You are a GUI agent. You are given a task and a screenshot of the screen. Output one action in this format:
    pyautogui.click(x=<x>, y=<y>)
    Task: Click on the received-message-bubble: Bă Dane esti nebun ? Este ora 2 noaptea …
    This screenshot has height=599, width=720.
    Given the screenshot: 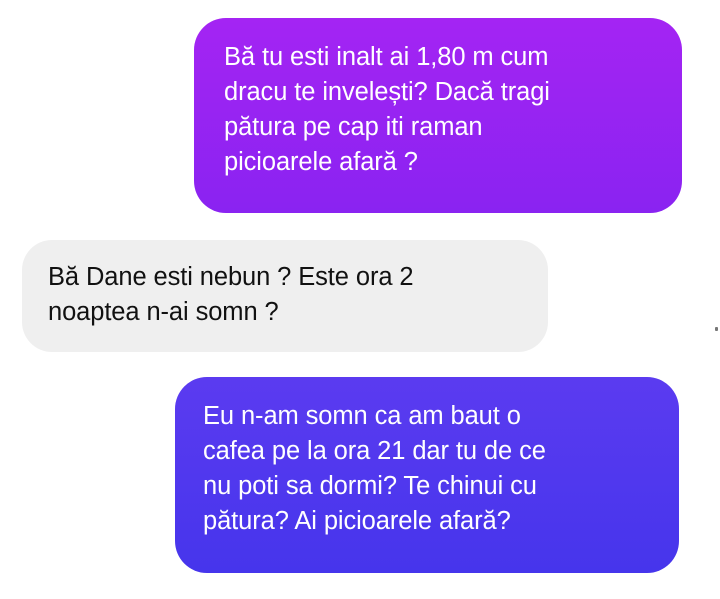 What is the action you would take?
    pyautogui.click(x=285, y=296)
    